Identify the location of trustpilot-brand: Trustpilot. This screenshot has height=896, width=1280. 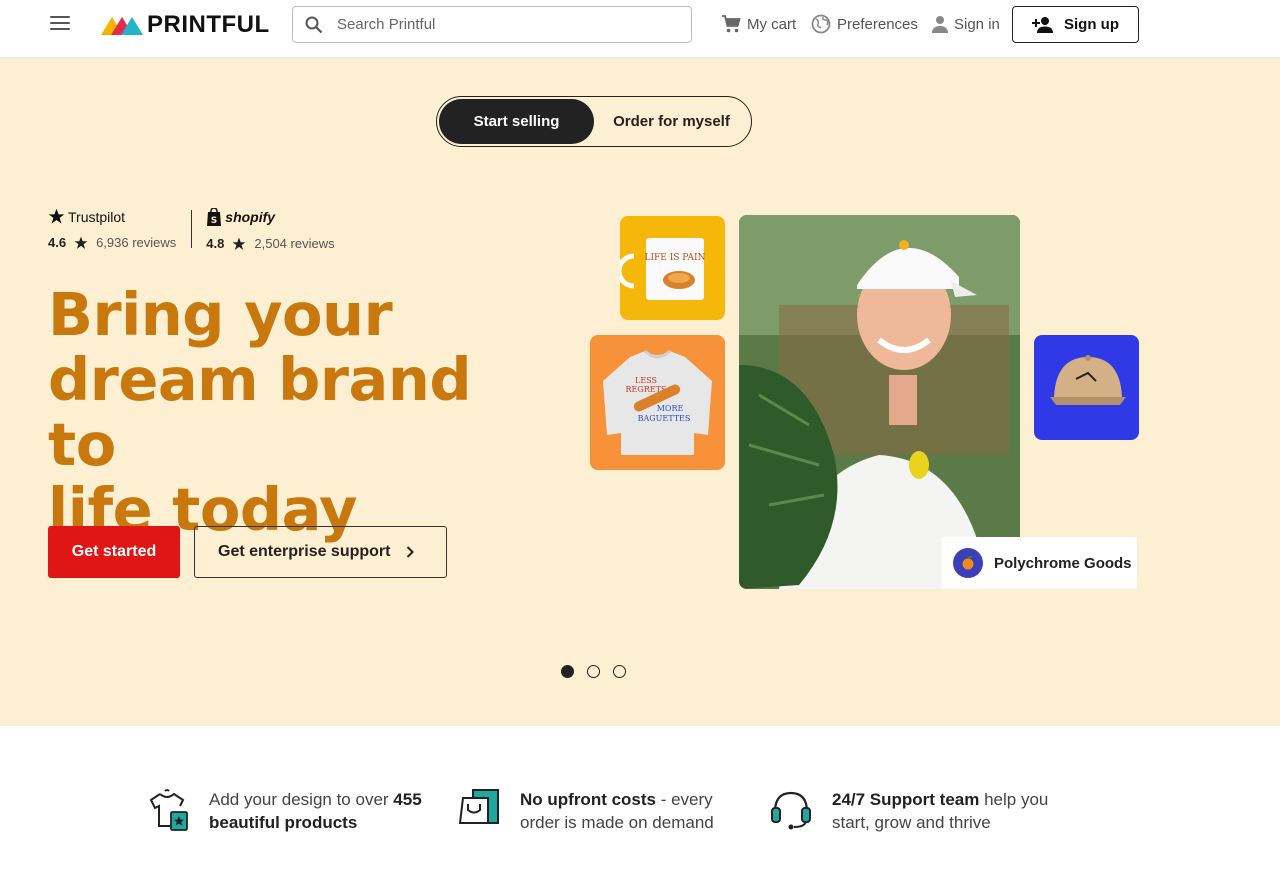
(97, 216).